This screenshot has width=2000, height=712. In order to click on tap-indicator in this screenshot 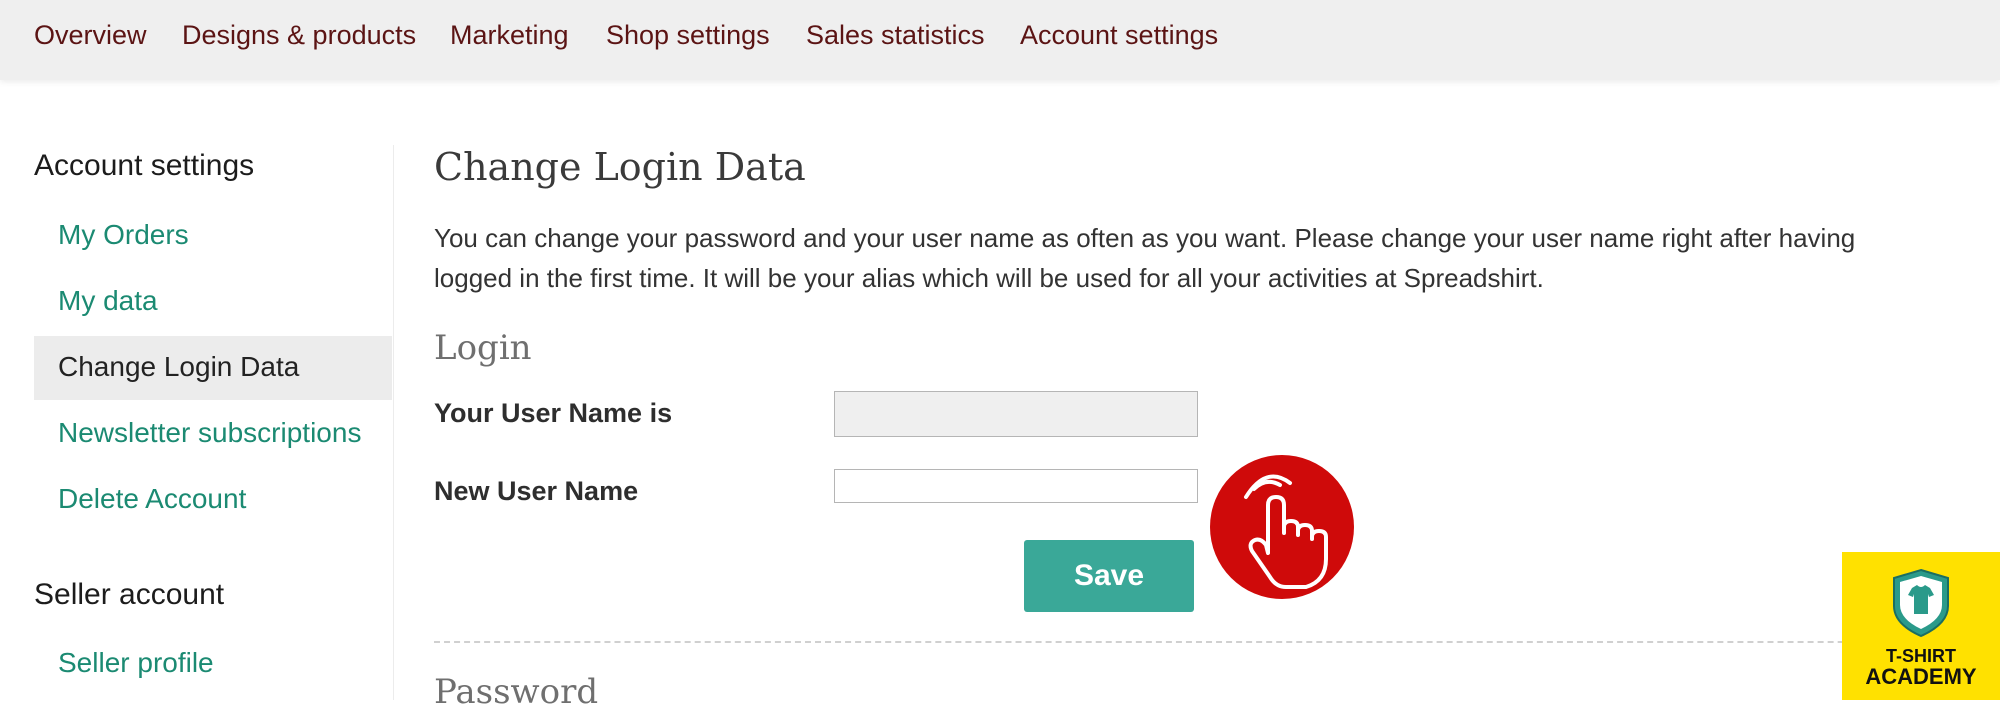, I will do `click(1282, 527)`.